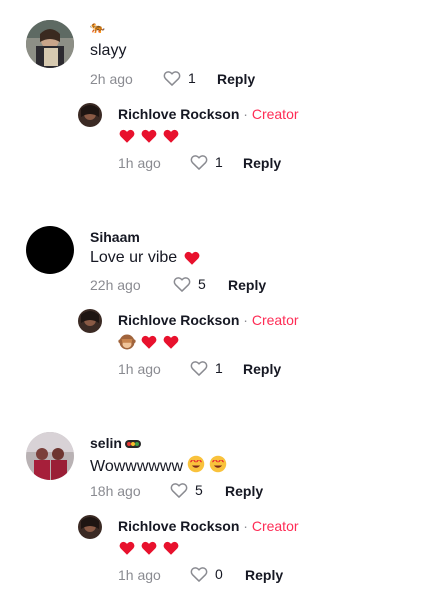  What do you see at coordinates (97, 27) in the screenshot?
I see `user-flag: 🐅` at bounding box center [97, 27].